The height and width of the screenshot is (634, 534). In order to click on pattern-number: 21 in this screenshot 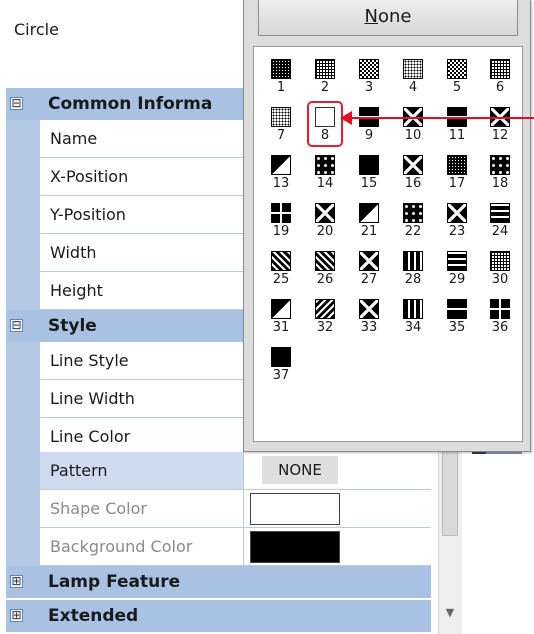, I will do `click(369, 231)`.